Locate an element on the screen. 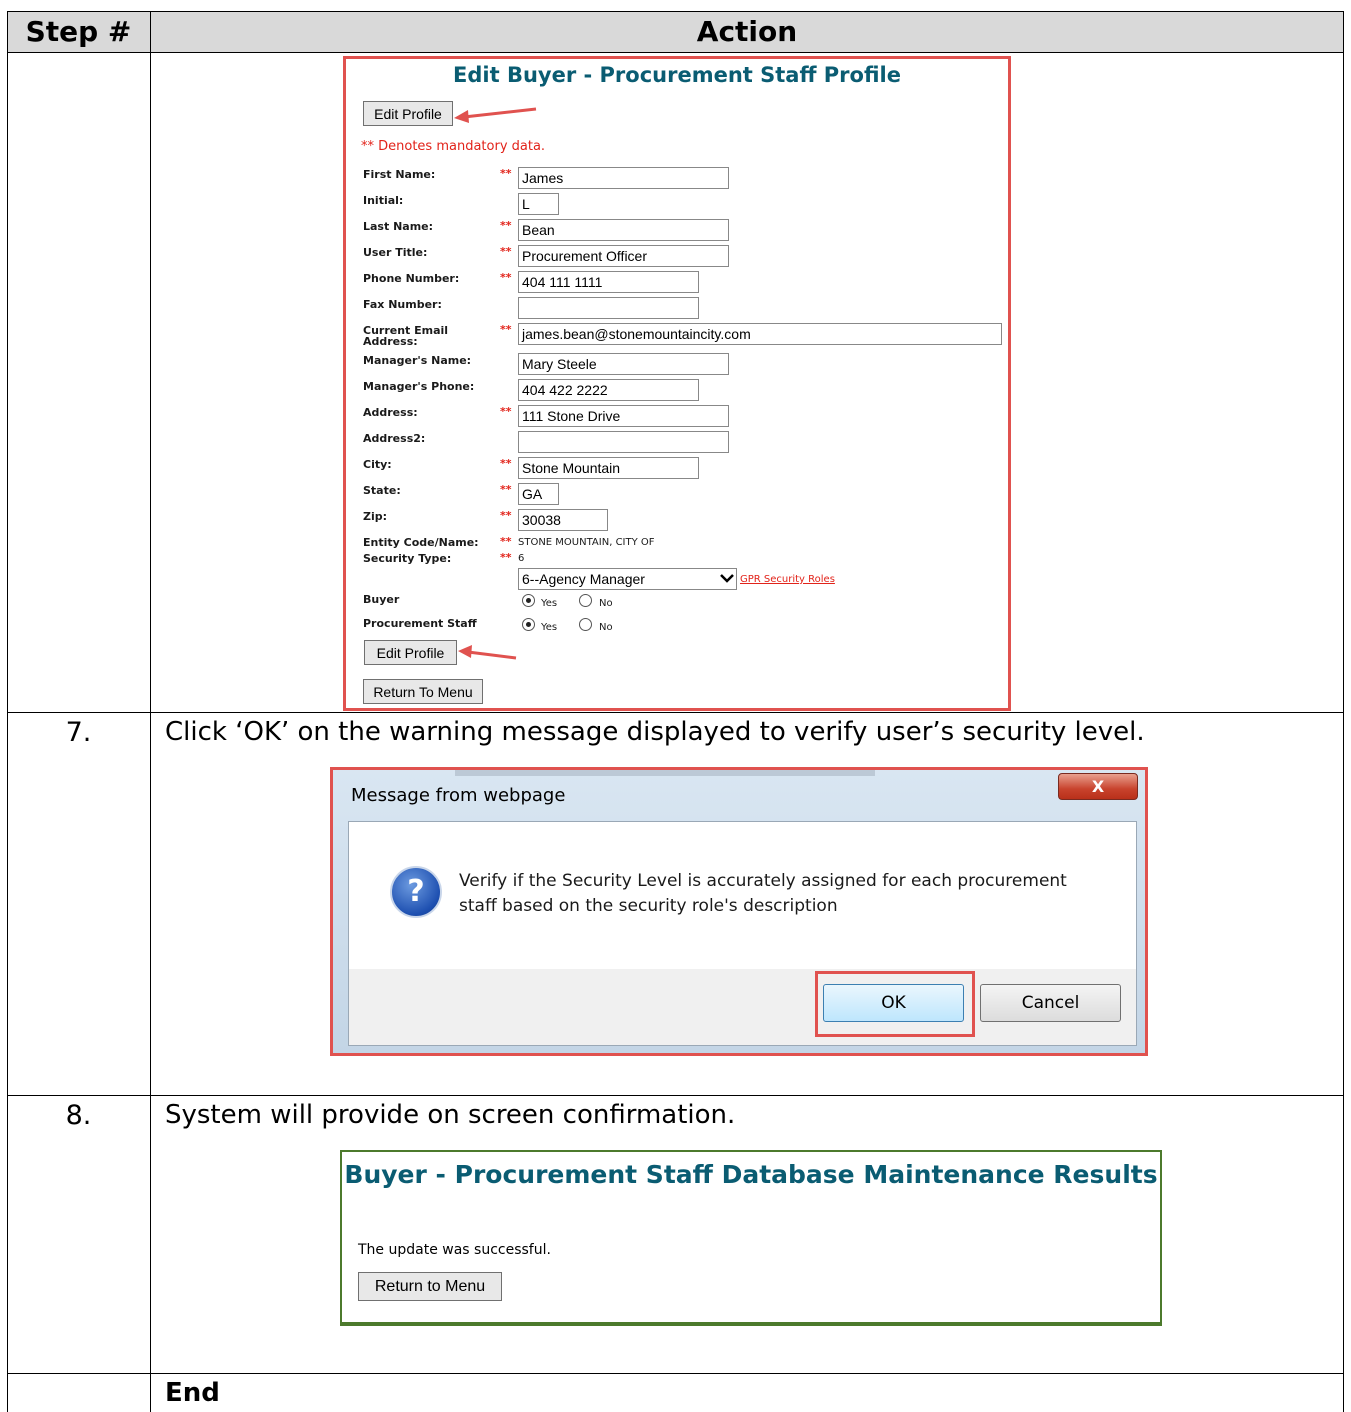 The image size is (1351, 1412). return-to-menu-button: Return To Menu is located at coordinates (423, 691).